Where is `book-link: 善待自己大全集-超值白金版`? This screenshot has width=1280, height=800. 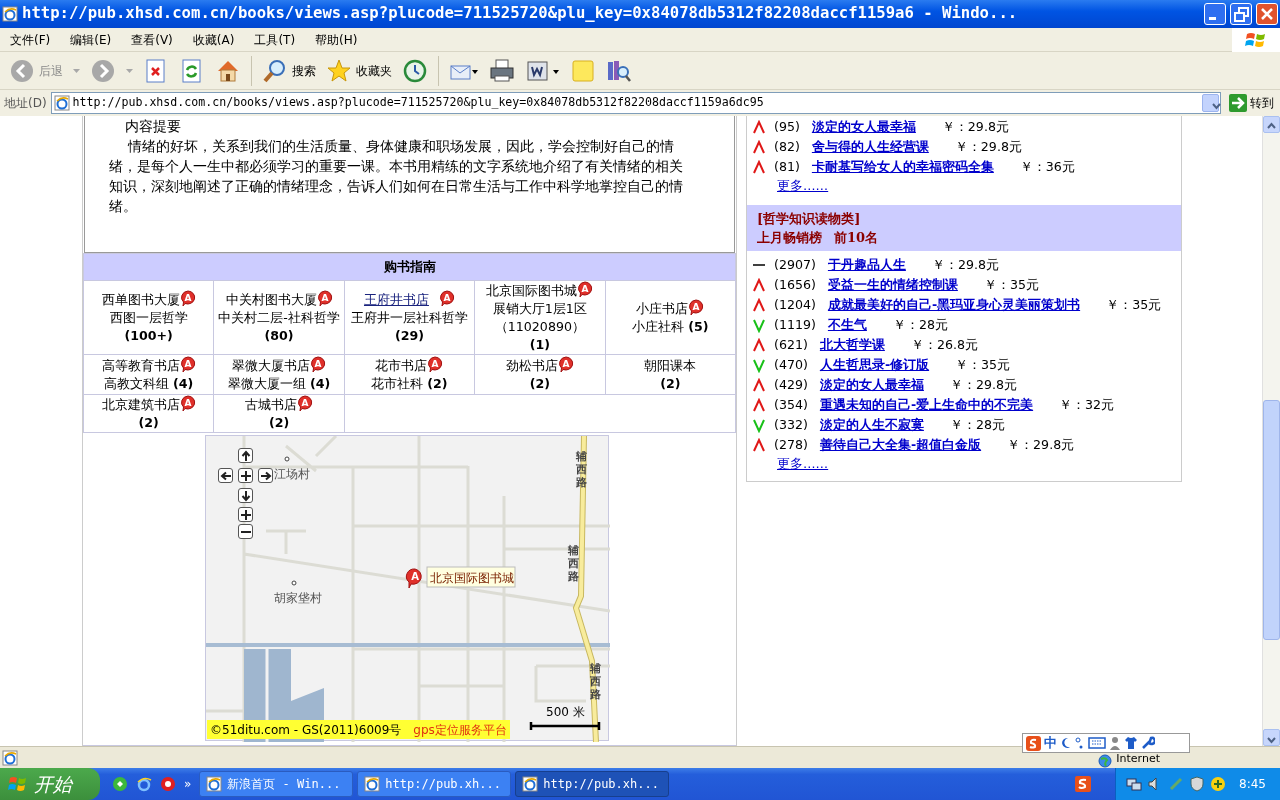
book-link: 善待自己大全集-超值白金版 is located at coordinates (900, 445).